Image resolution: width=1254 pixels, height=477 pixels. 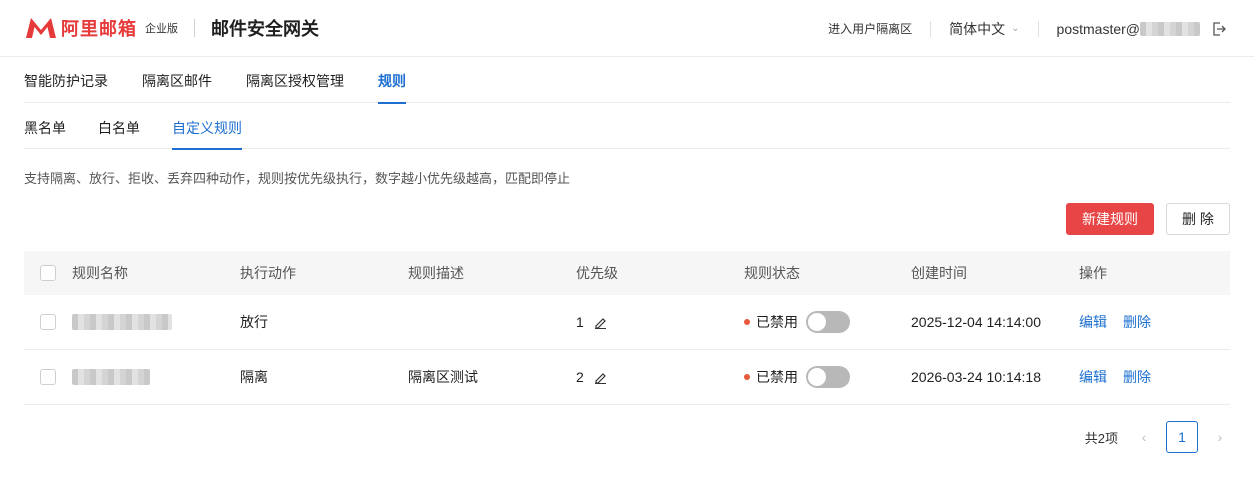 What do you see at coordinates (392, 80) in the screenshot?
I see `tab-rules: 规则` at bounding box center [392, 80].